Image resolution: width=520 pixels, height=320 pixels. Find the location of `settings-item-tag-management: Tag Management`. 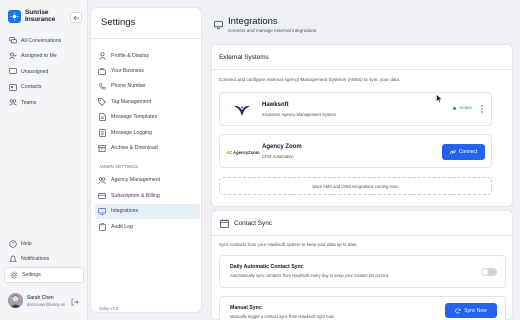

settings-item-tag-management: Tag Management is located at coordinates (147, 101).